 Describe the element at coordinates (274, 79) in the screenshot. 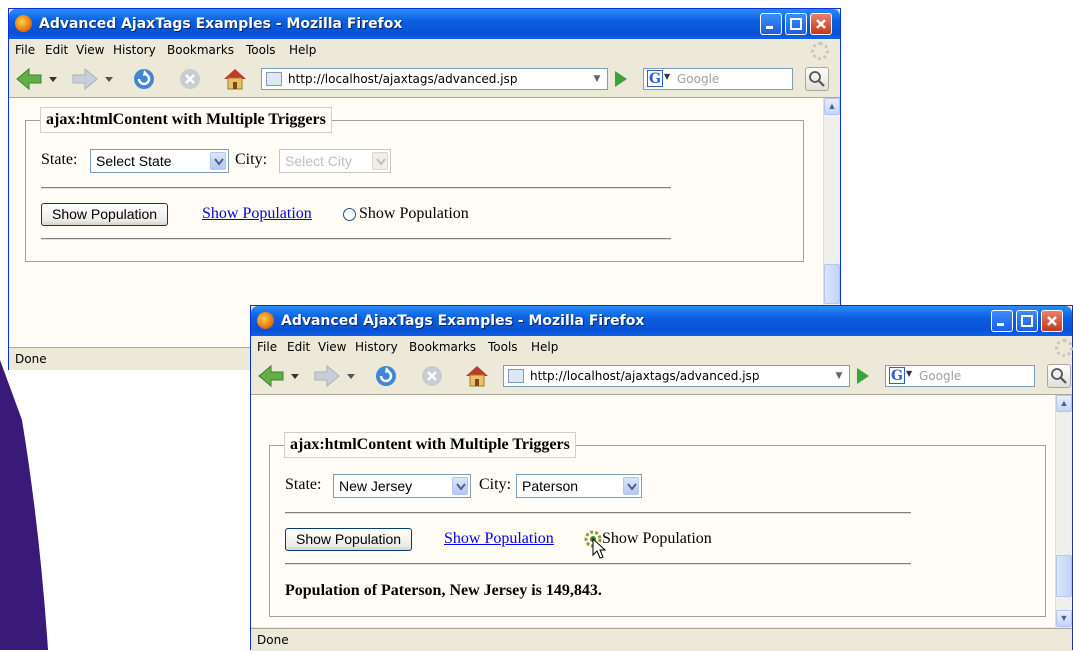

I see `page-icon` at that location.